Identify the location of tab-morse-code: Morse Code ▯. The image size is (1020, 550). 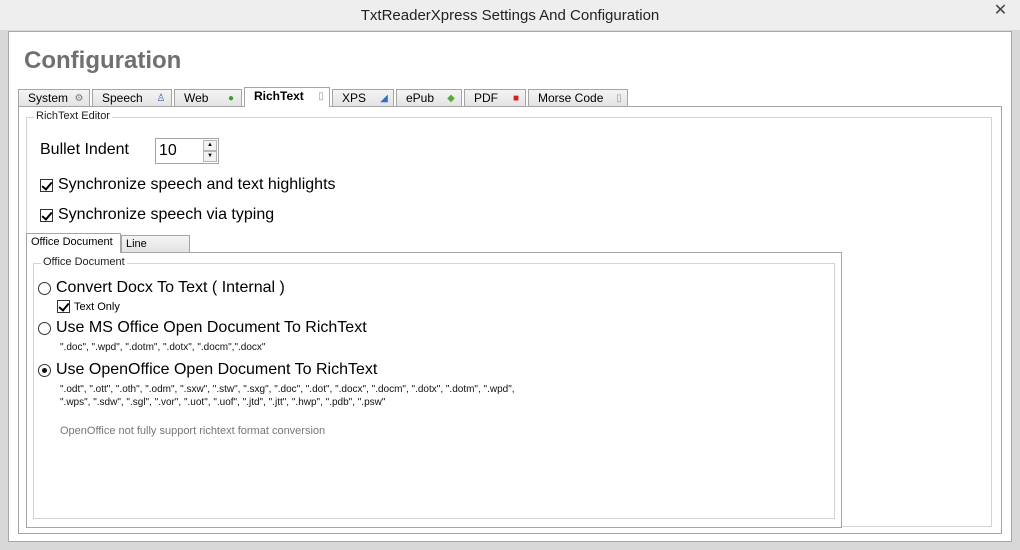
(578, 98).